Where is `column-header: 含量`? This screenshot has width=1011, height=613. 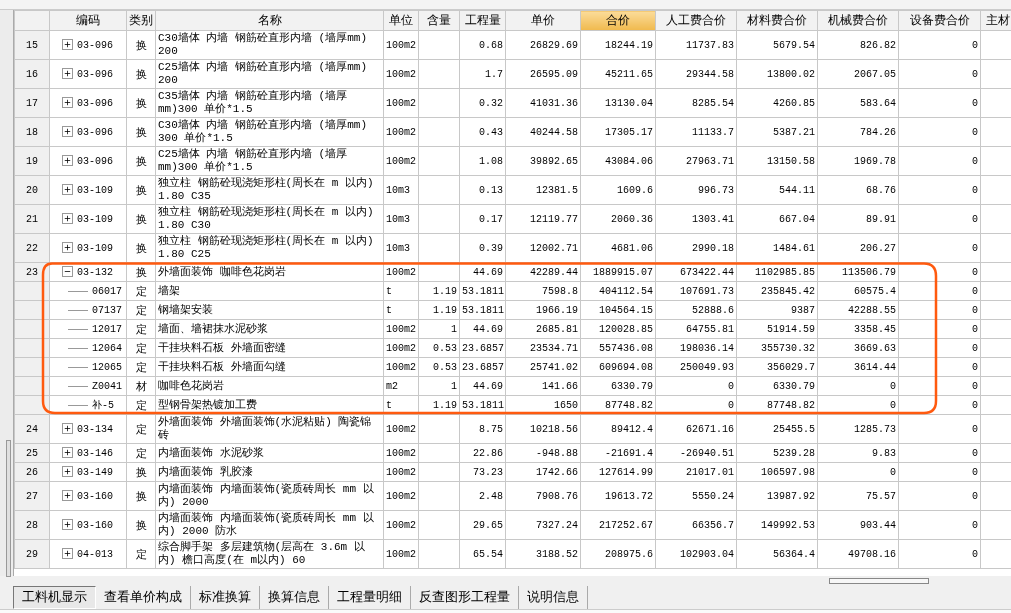
column-header: 含量 is located at coordinates (439, 20).